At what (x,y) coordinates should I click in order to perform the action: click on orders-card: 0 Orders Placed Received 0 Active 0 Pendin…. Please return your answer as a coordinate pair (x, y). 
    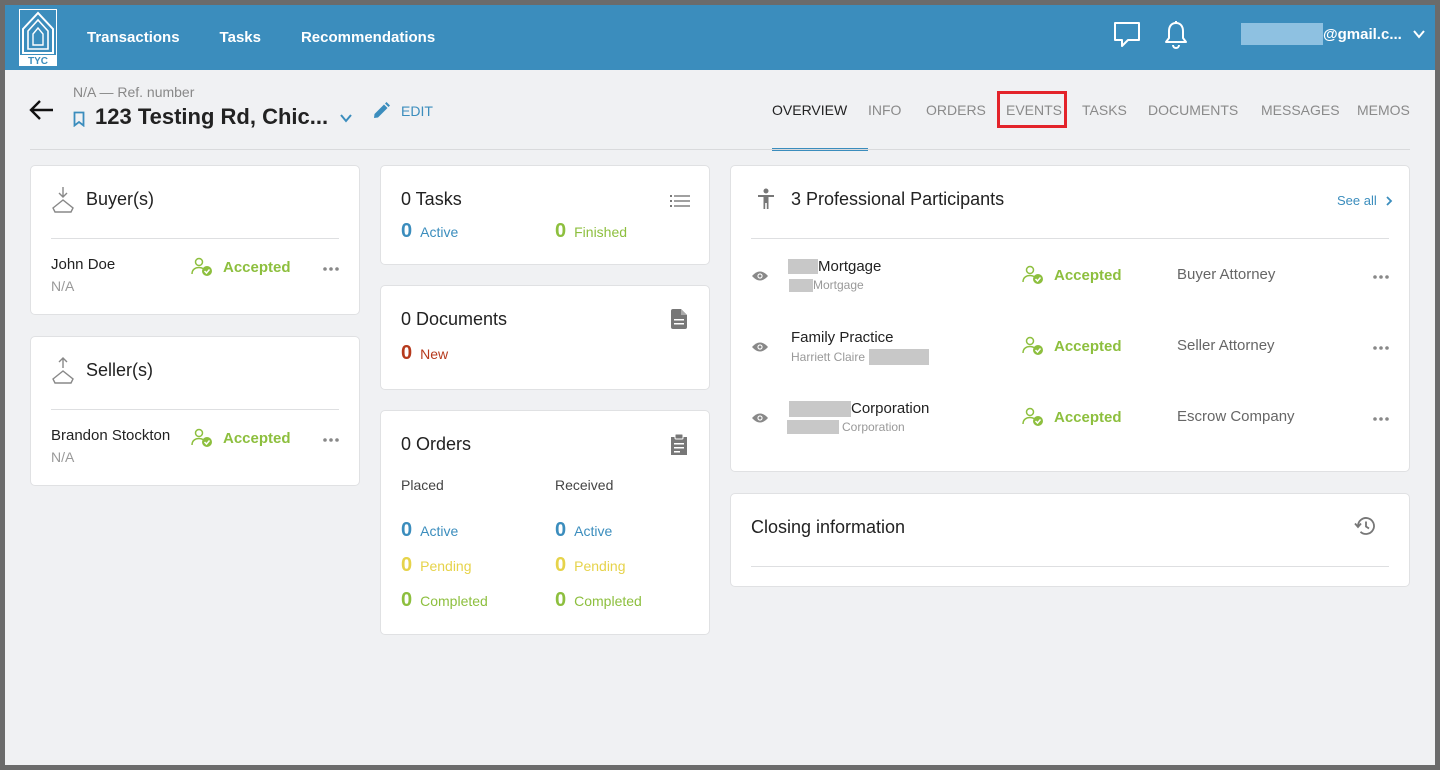
    Looking at the image, I should click on (545, 522).